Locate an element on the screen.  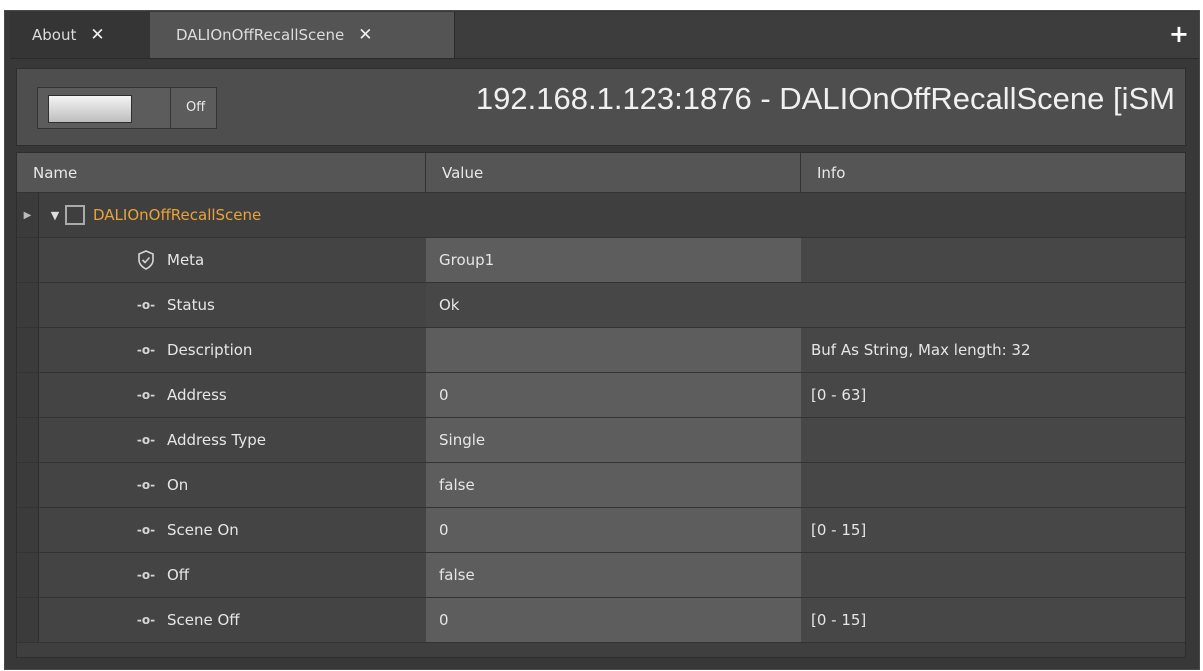
property-info: [0 - 63] is located at coordinates (993, 395).